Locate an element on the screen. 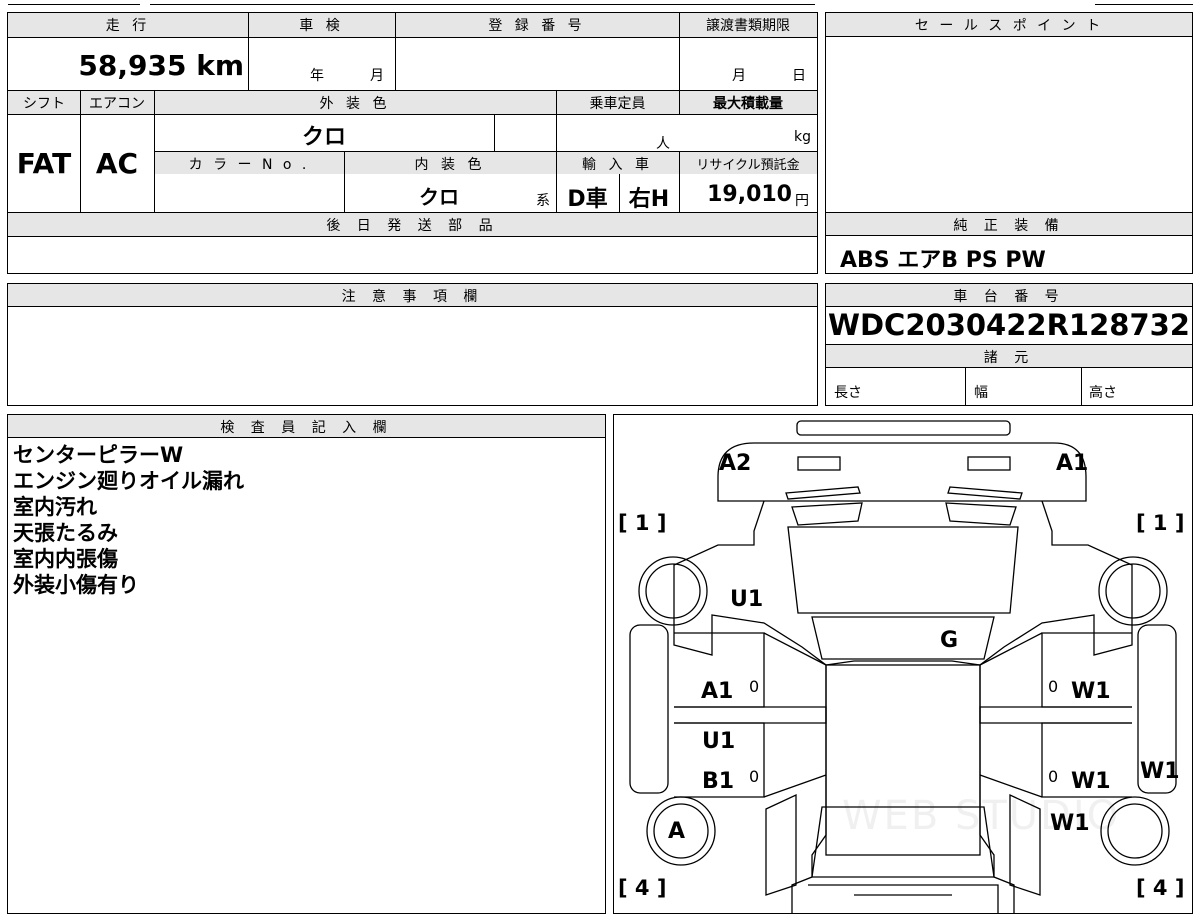  chassis-number: WDC2030422R128732 is located at coordinates (1009, 325).